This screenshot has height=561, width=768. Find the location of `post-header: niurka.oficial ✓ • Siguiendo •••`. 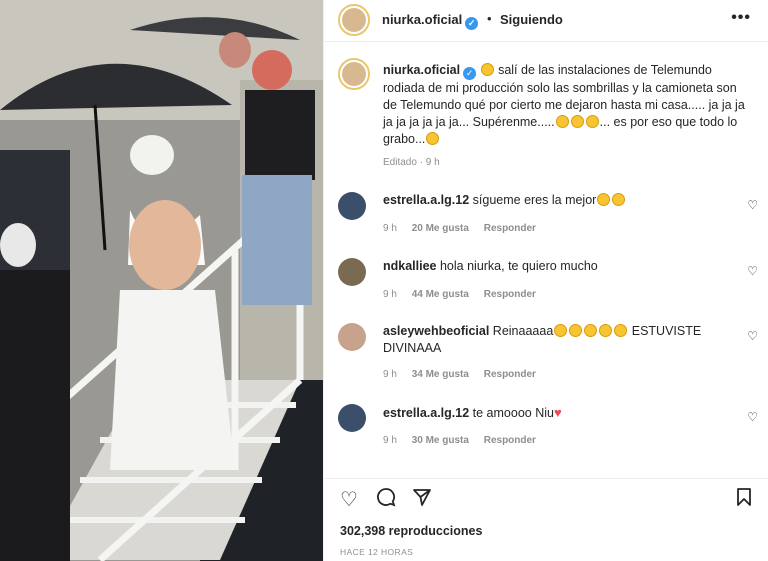

post-header: niurka.oficial ✓ • Siguiendo ••• is located at coordinates (546, 21).